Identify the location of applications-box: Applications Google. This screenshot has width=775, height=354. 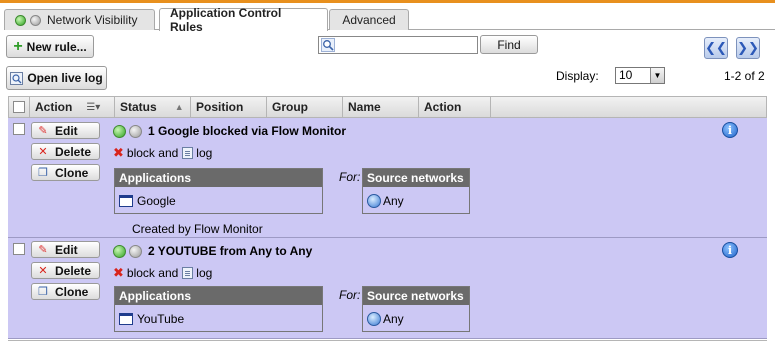
(218, 191).